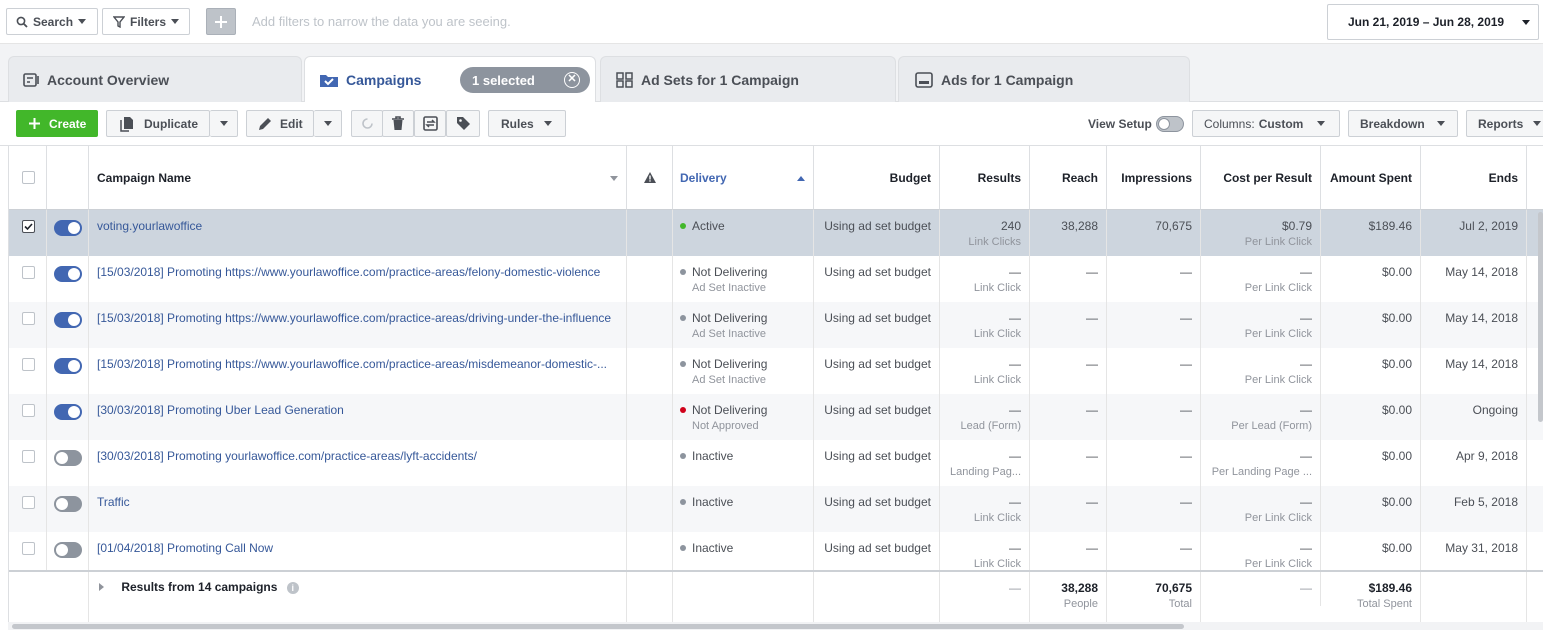 This screenshot has height=630, width=1543. Describe the element at coordinates (155, 79) in the screenshot. I see `tab-account-overview: Account Overview` at that location.